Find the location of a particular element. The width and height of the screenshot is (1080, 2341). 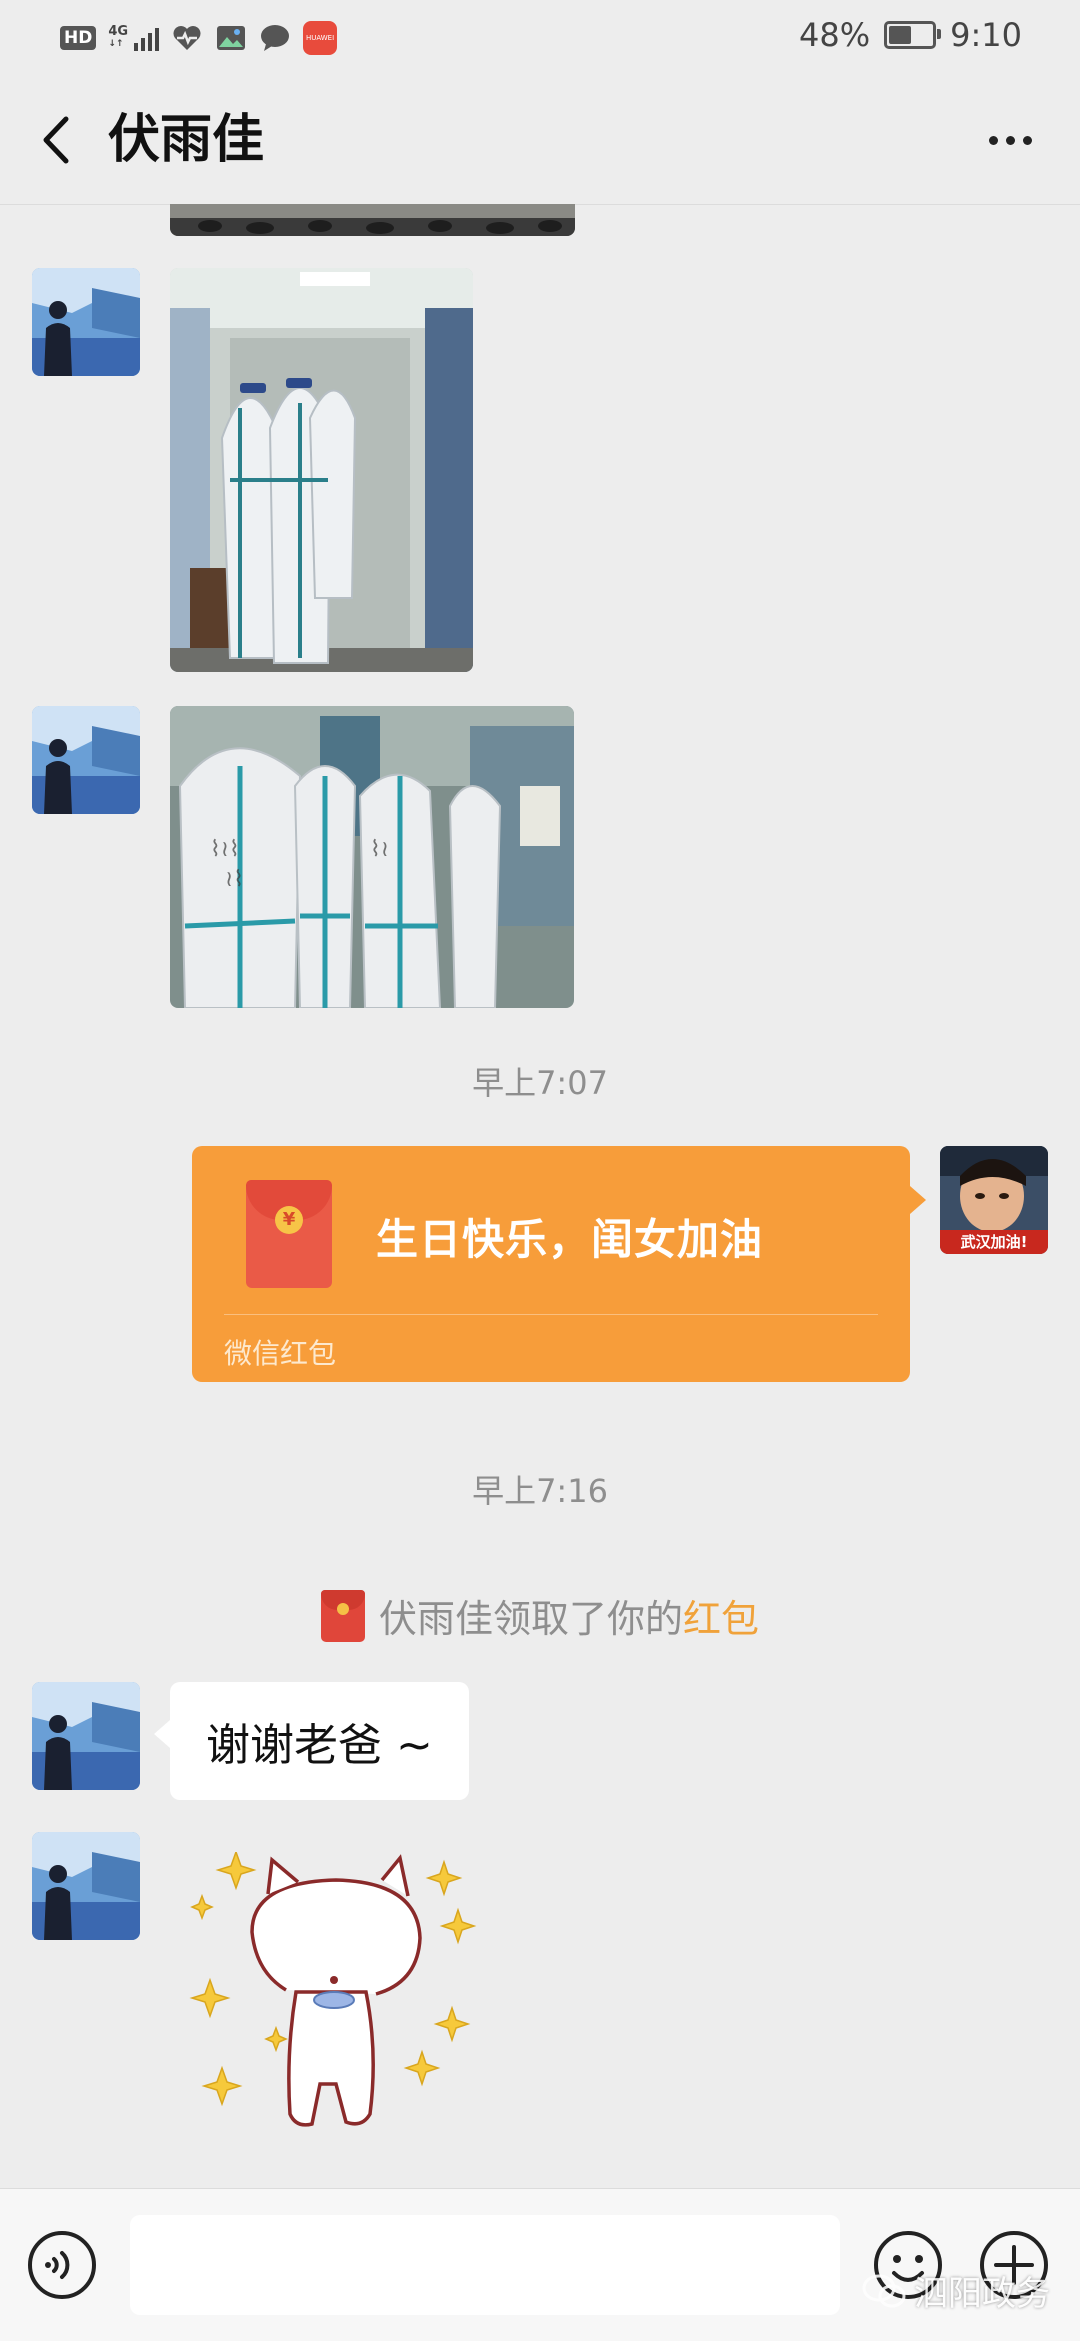

red-packet-coin: ¥ is located at coordinates (289, 1220).